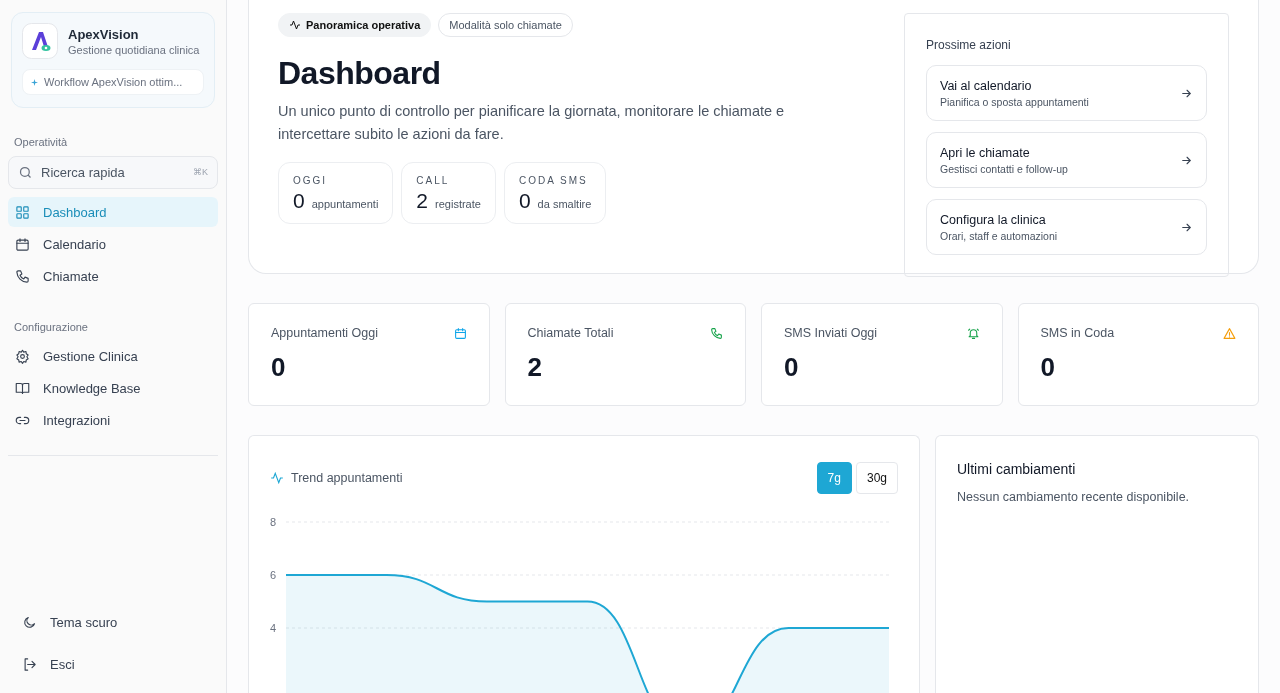 The image size is (1280, 693). What do you see at coordinates (1229, 333) in the screenshot?
I see `warning-icon` at bounding box center [1229, 333].